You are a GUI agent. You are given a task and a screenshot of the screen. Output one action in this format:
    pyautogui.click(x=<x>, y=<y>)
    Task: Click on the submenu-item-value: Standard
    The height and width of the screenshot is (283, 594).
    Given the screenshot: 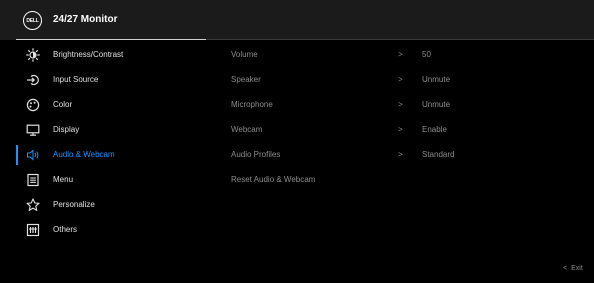 What is the action you would take?
    pyautogui.click(x=438, y=154)
    